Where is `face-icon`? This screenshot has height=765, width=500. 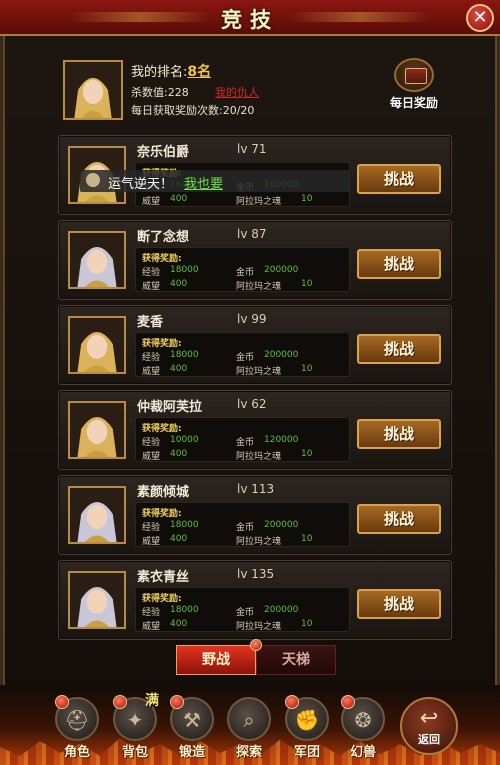 face-icon is located at coordinates (93, 180).